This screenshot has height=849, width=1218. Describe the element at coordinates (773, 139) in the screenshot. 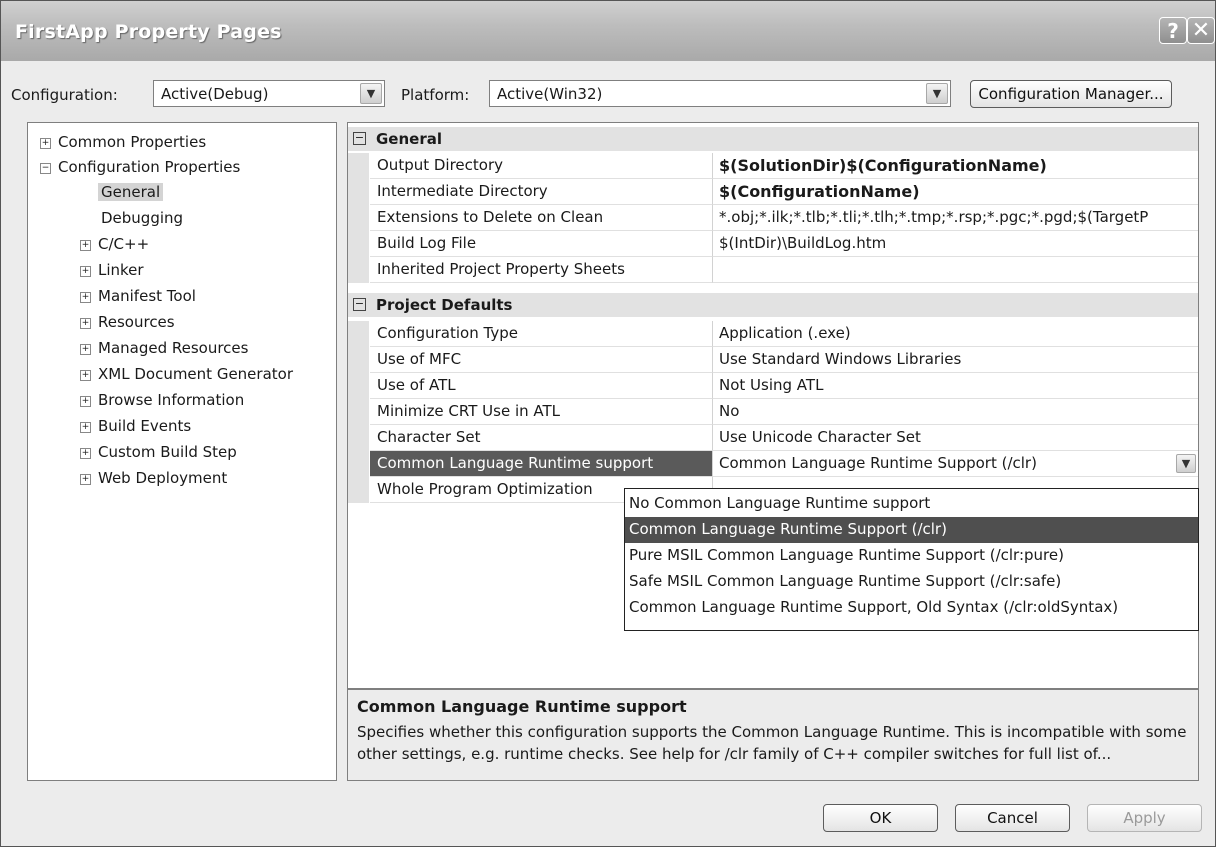

I see `category-general: − General` at that location.